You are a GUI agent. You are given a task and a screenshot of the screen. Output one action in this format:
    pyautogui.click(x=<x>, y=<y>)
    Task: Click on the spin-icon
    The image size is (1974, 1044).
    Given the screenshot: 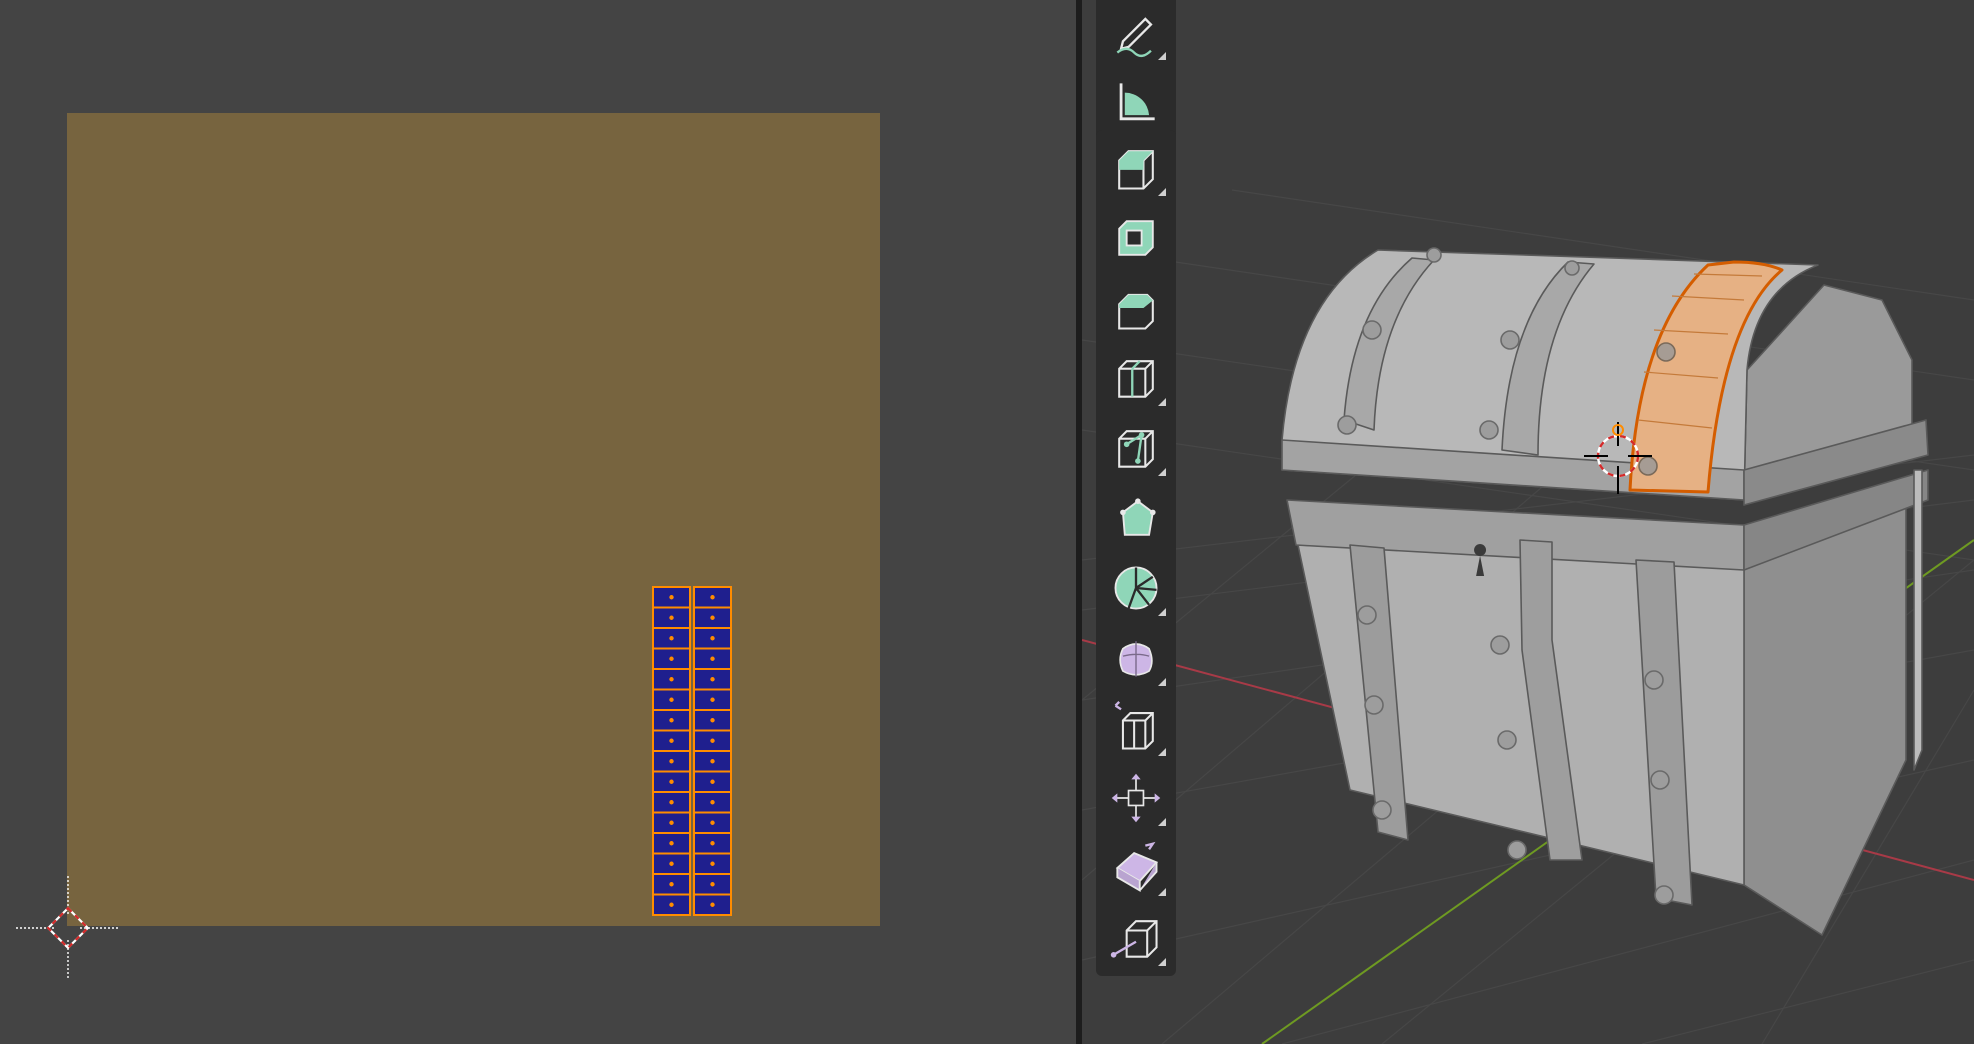 What is the action you would take?
    pyautogui.click(x=1136, y=588)
    